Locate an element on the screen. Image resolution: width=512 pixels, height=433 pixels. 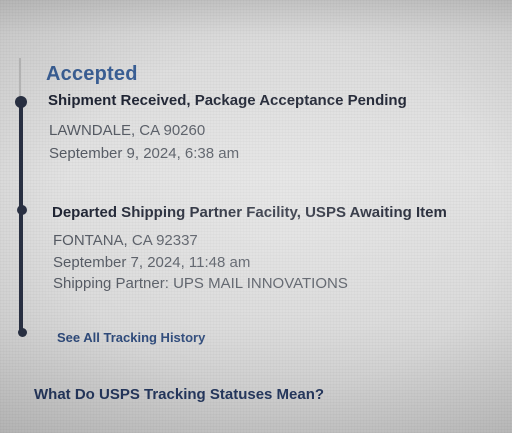
event-shipping-partner: Shipping Partner: UPS MAIL INNOVATIONS is located at coordinates (200, 283).